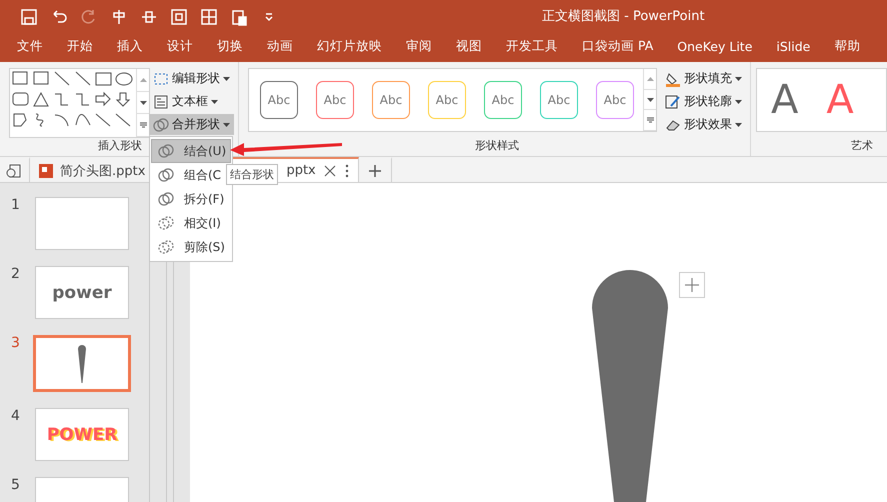 This screenshot has height=502, width=887. I want to click on slide-number: 5, so click(16, 485).